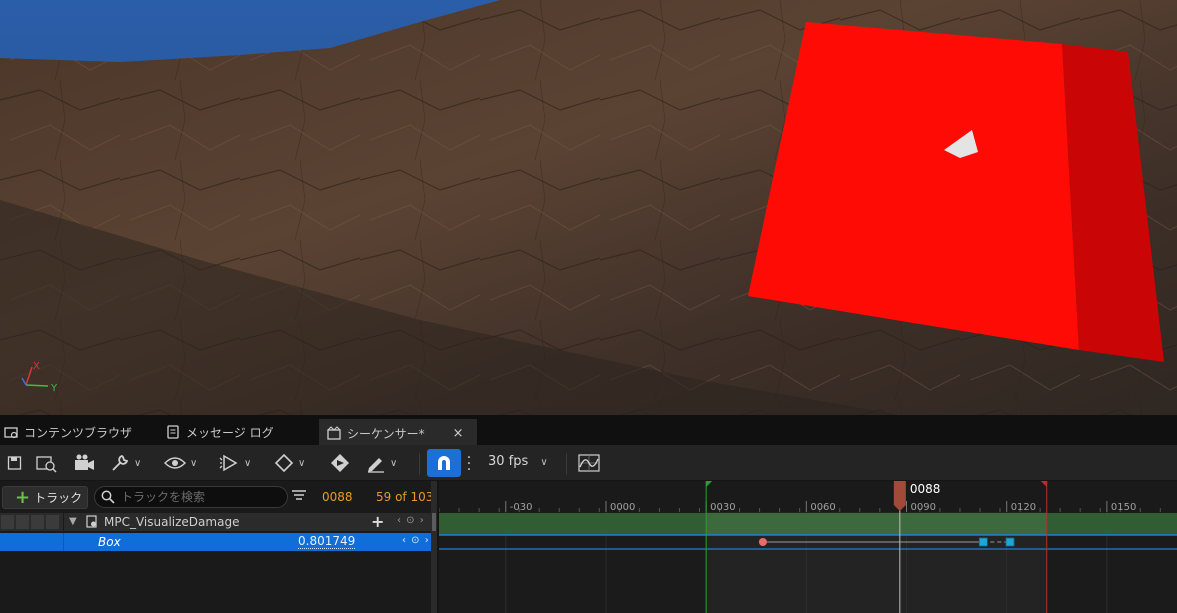  What do you see at coordinates (23, 497) in the screenshot?
I see `plus-icon: +` at bounding box center [23, 497].